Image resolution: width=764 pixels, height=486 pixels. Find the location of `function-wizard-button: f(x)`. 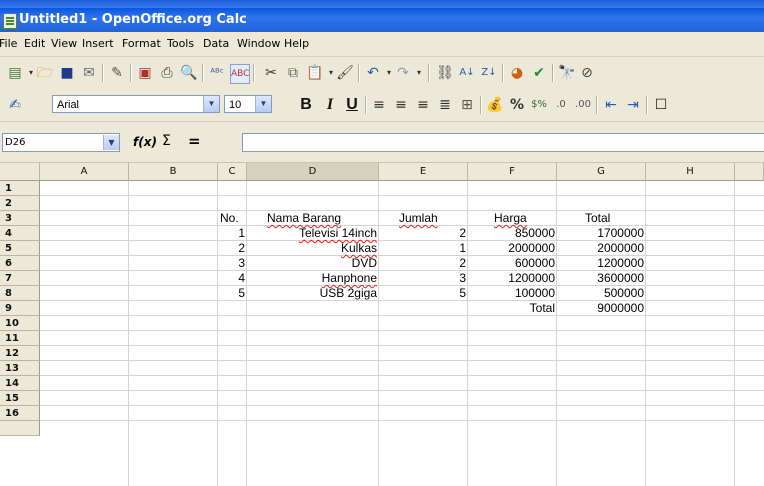

function-wizard-button: f(x) is located at coordinates (145, 142).